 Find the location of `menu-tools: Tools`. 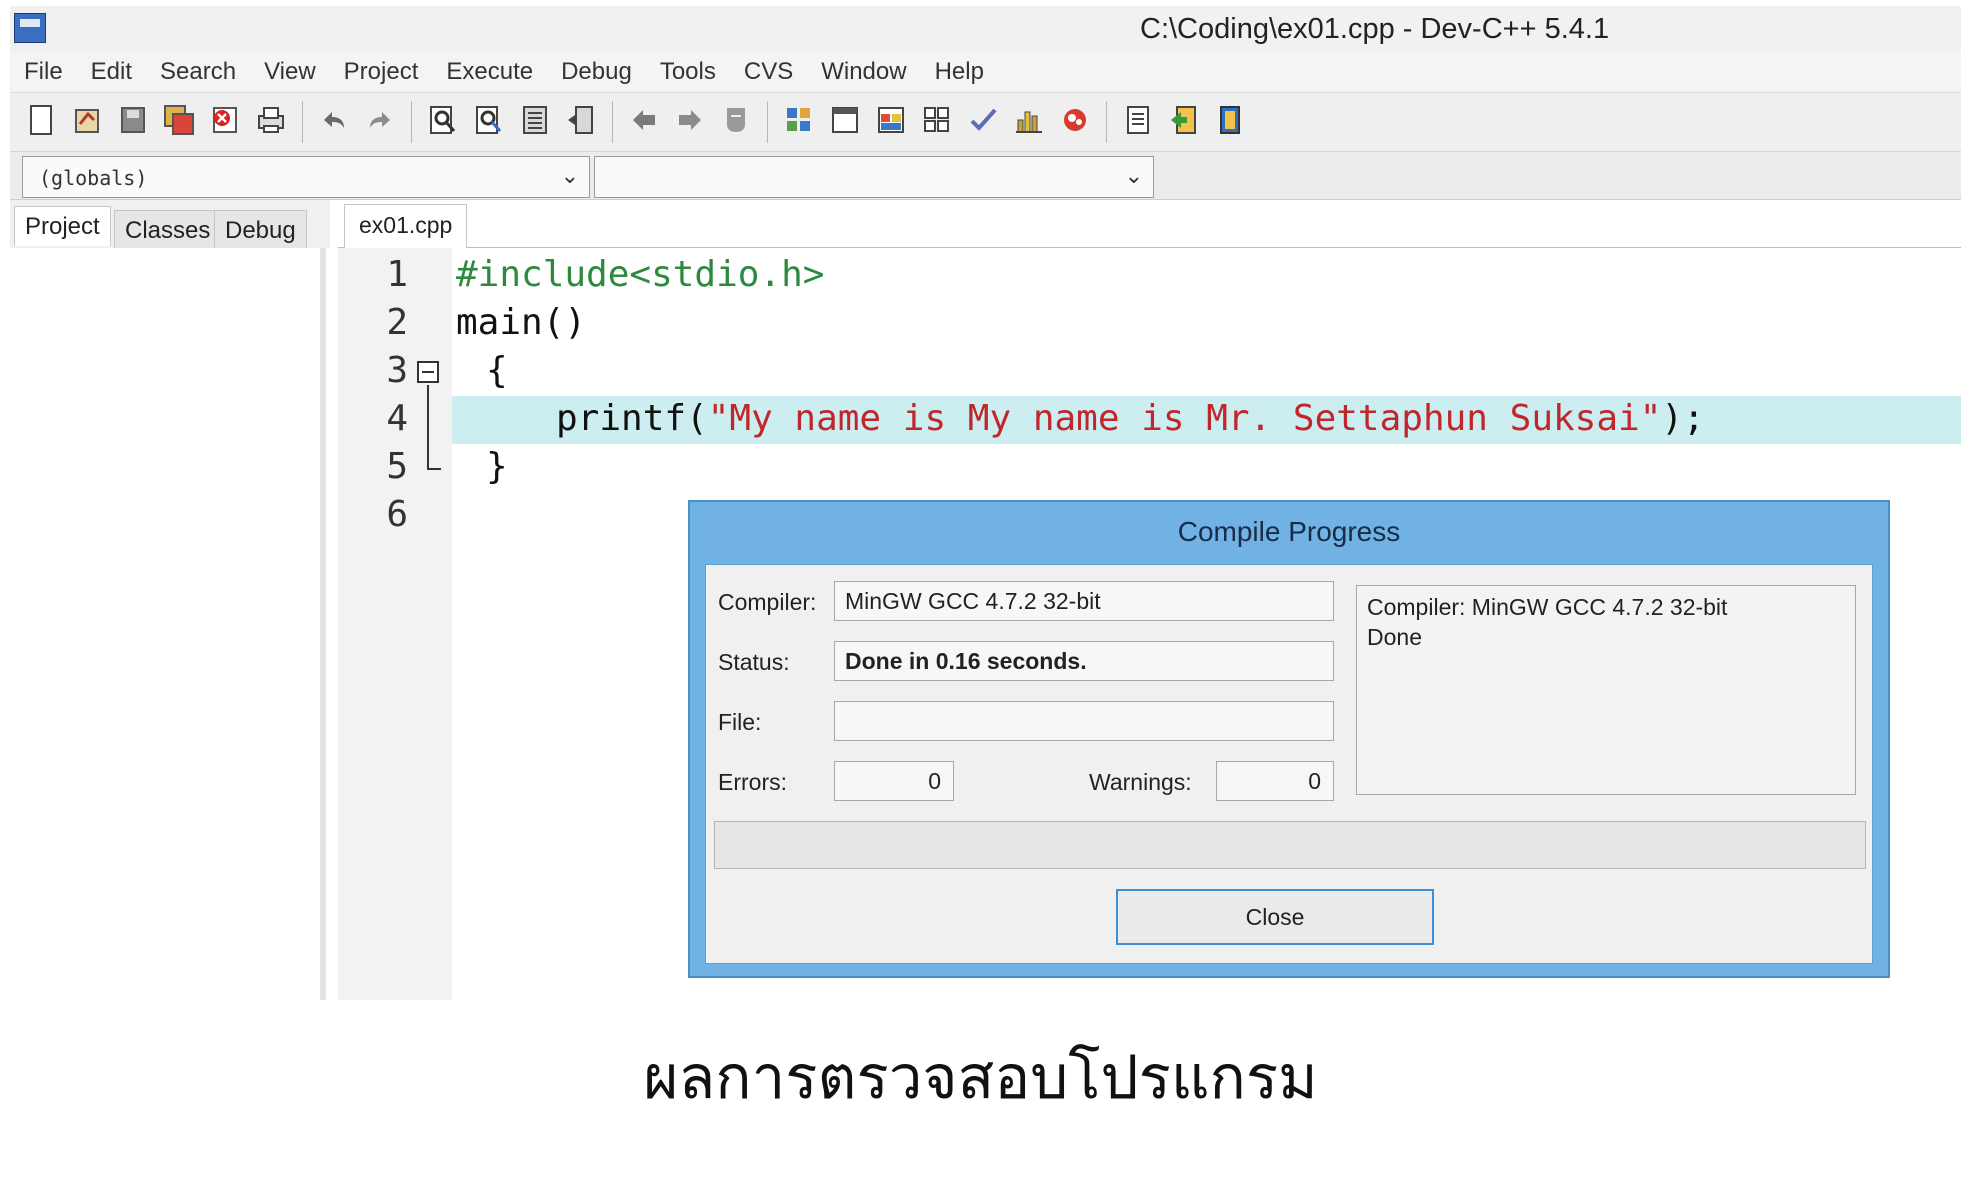

menu-tools: Tools is located at coordinates (688, 72).